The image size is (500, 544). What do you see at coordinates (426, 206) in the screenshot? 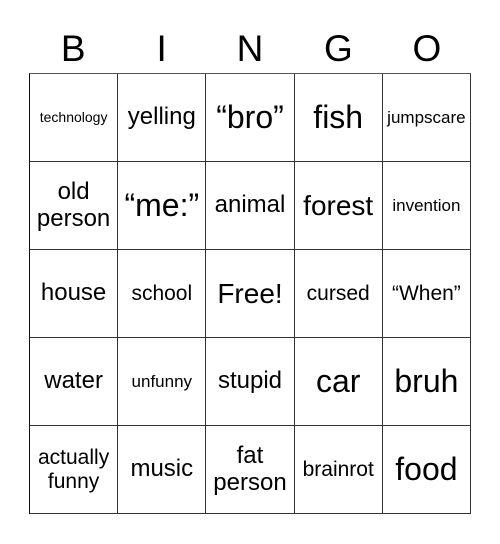
I see `bingo-cell: invention` at bounding box center [426, 206].